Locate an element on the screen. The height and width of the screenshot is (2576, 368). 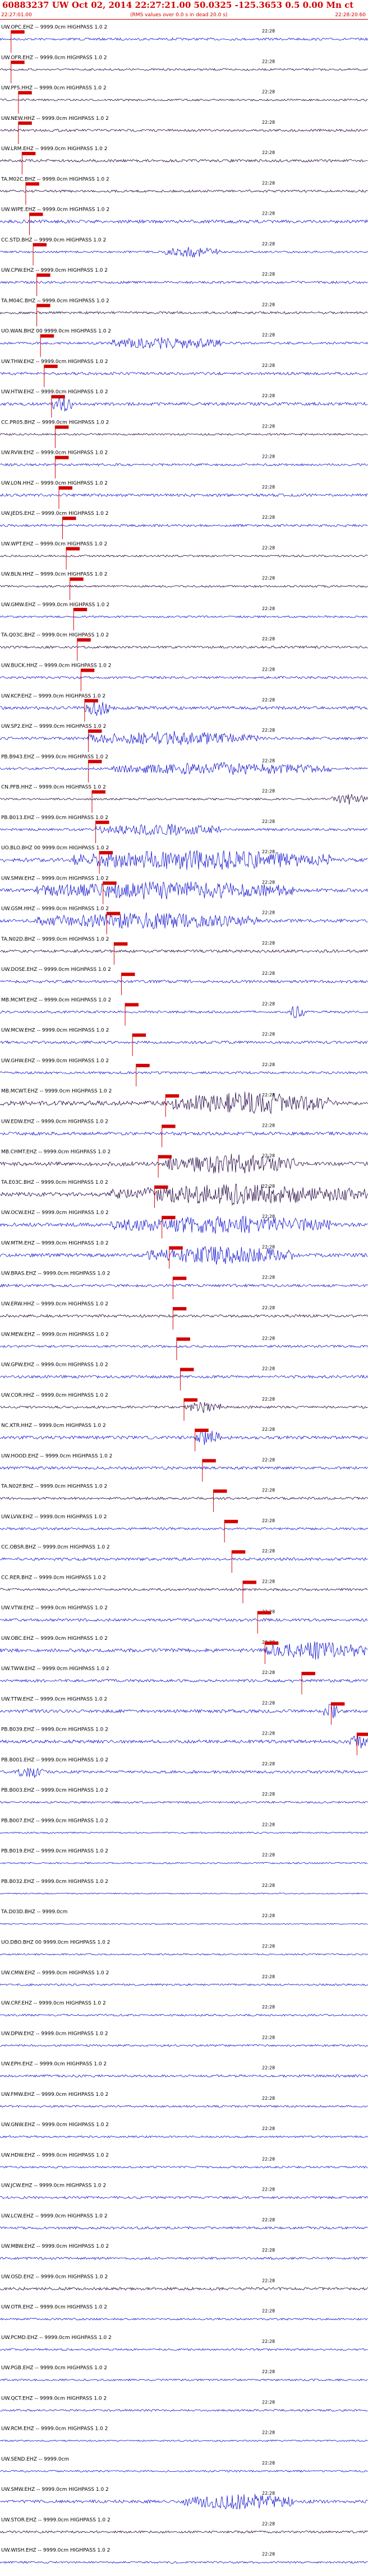
station-label: UW.LVW.EHZ -- 9999.0cm HIGHPASS 1.0 2 is located at coordinates (54, 1517).